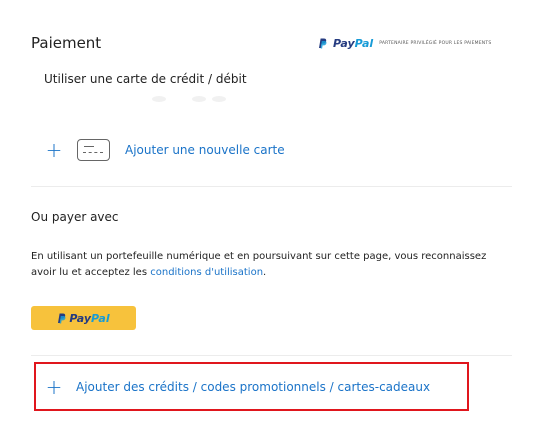 This screenshot has height=432, width=544. I want to click on terms-of-use-link: conditions d'utilisation, so click(206, 272).